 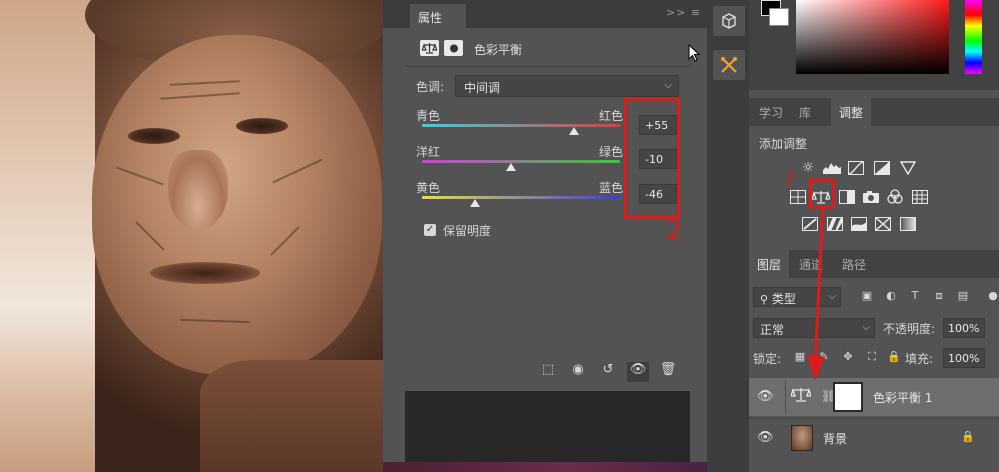 What do you see at coordinates (729, 21) in the screenshot?
I see `3d-cube-icon` at bounding box center [729, 21].